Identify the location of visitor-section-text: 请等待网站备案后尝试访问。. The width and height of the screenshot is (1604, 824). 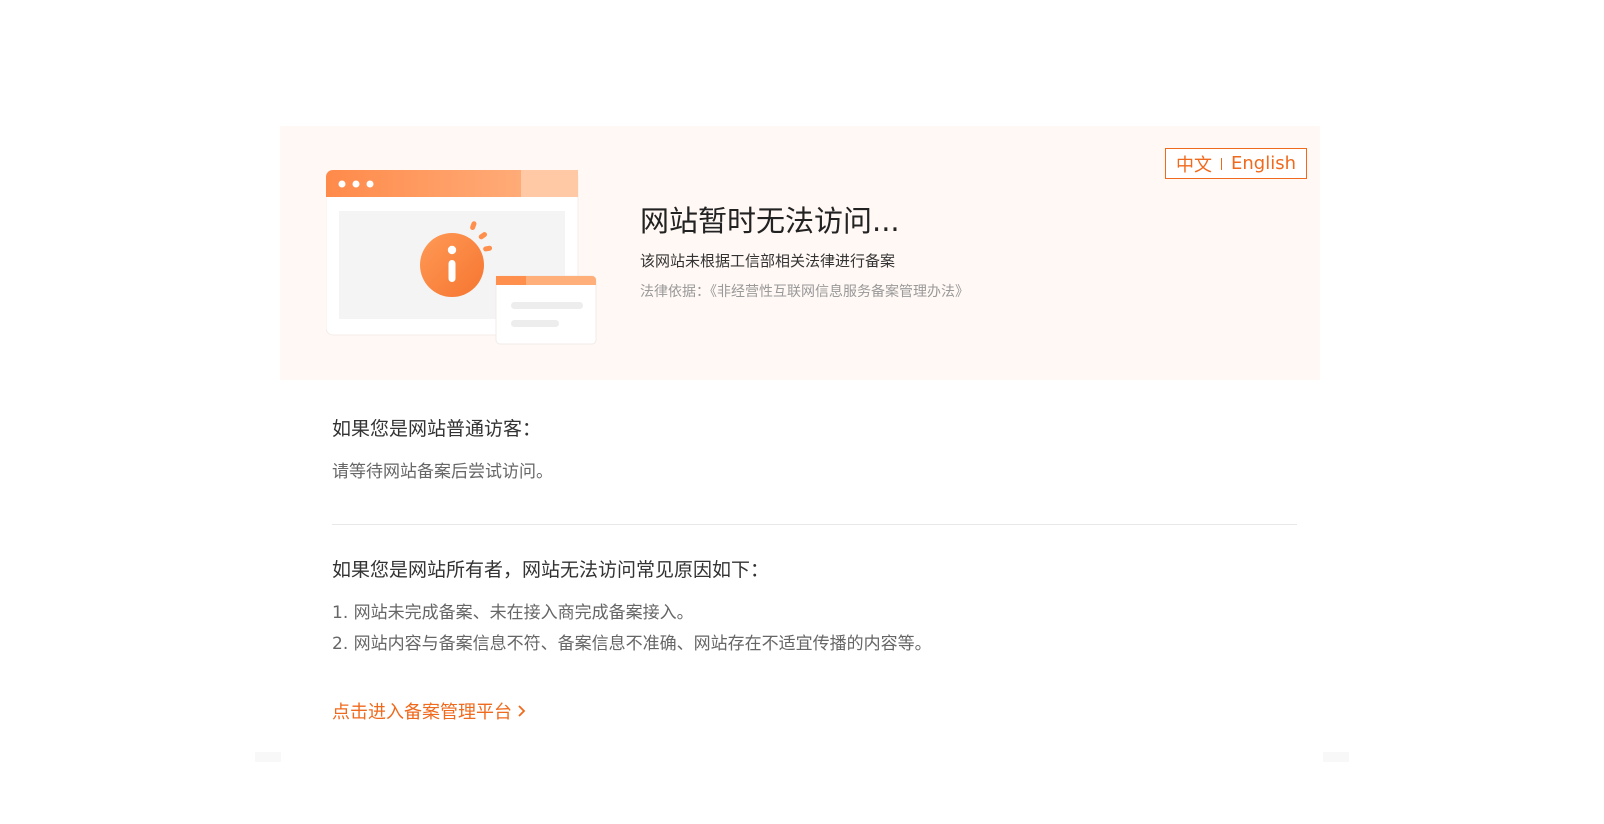
(442, 472).